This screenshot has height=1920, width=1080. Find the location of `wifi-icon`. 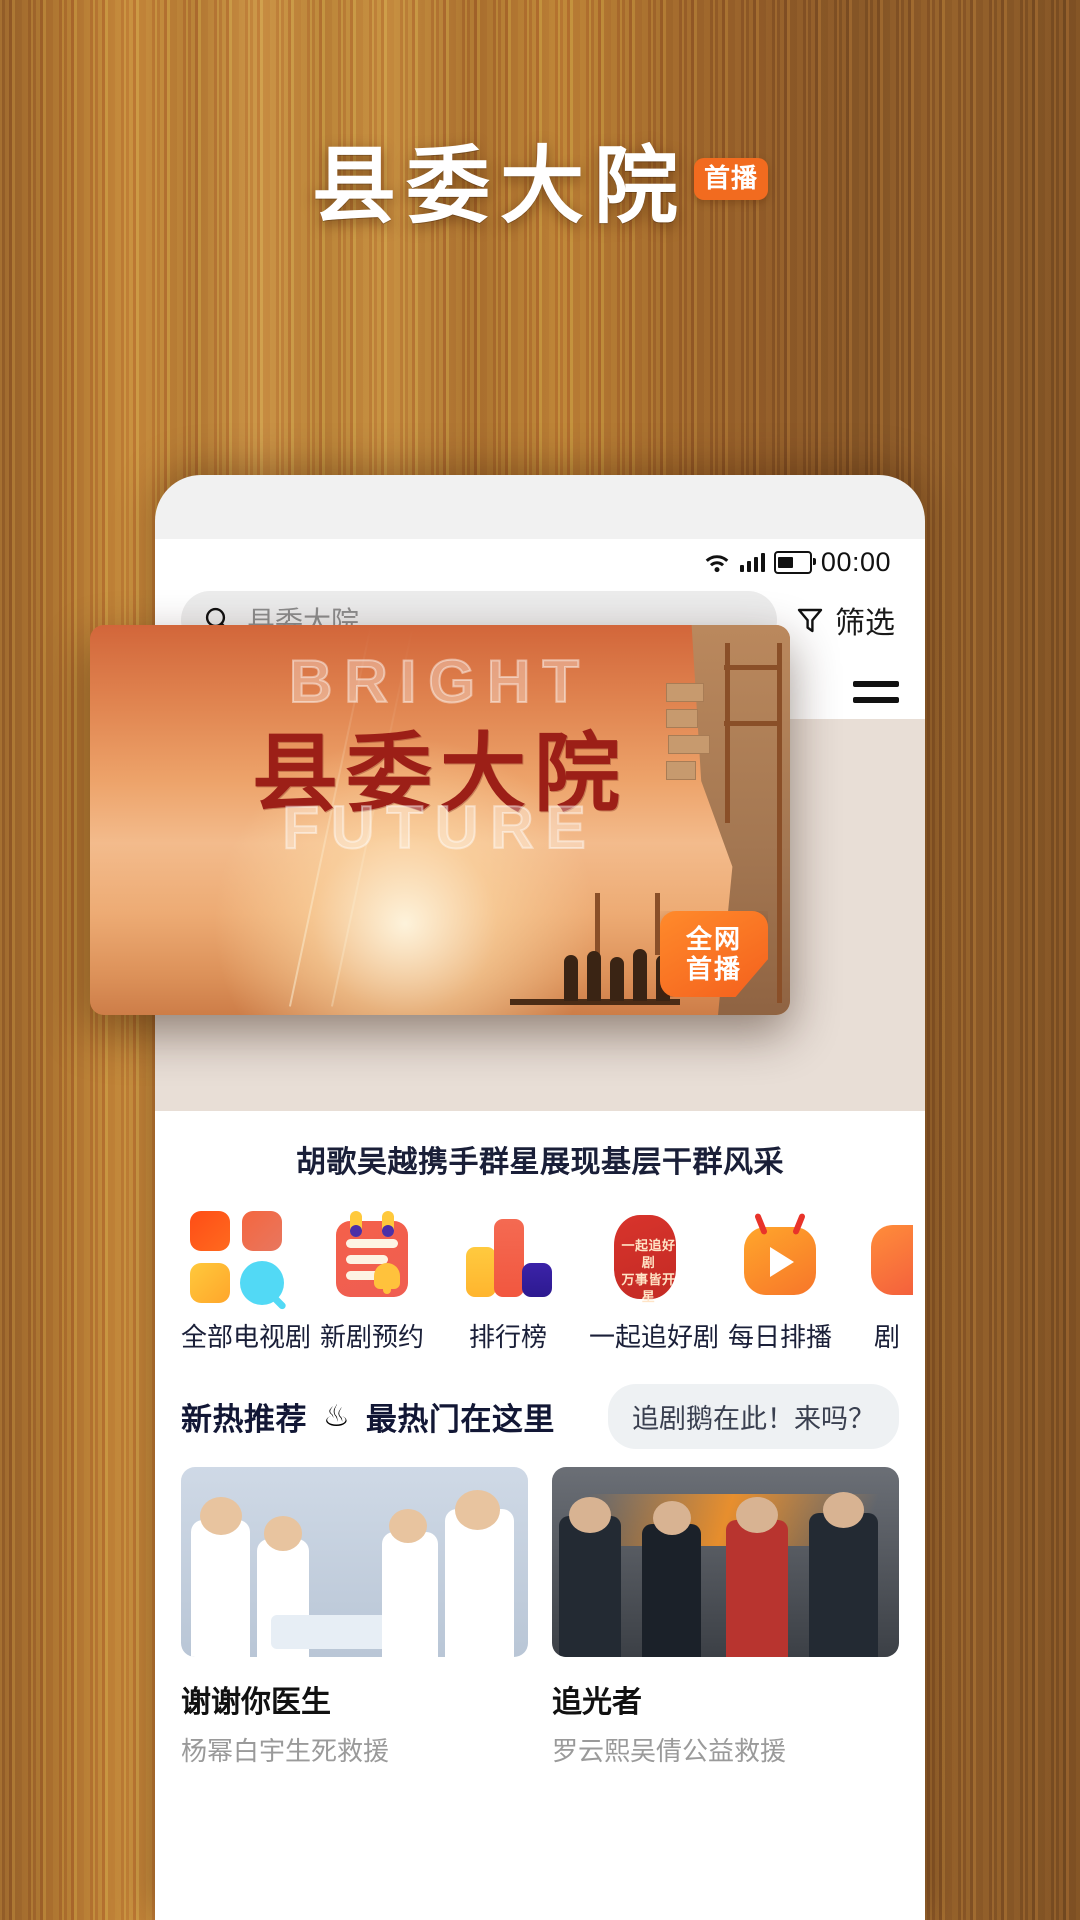

wifi-icon is located at coordinates (717, 564).